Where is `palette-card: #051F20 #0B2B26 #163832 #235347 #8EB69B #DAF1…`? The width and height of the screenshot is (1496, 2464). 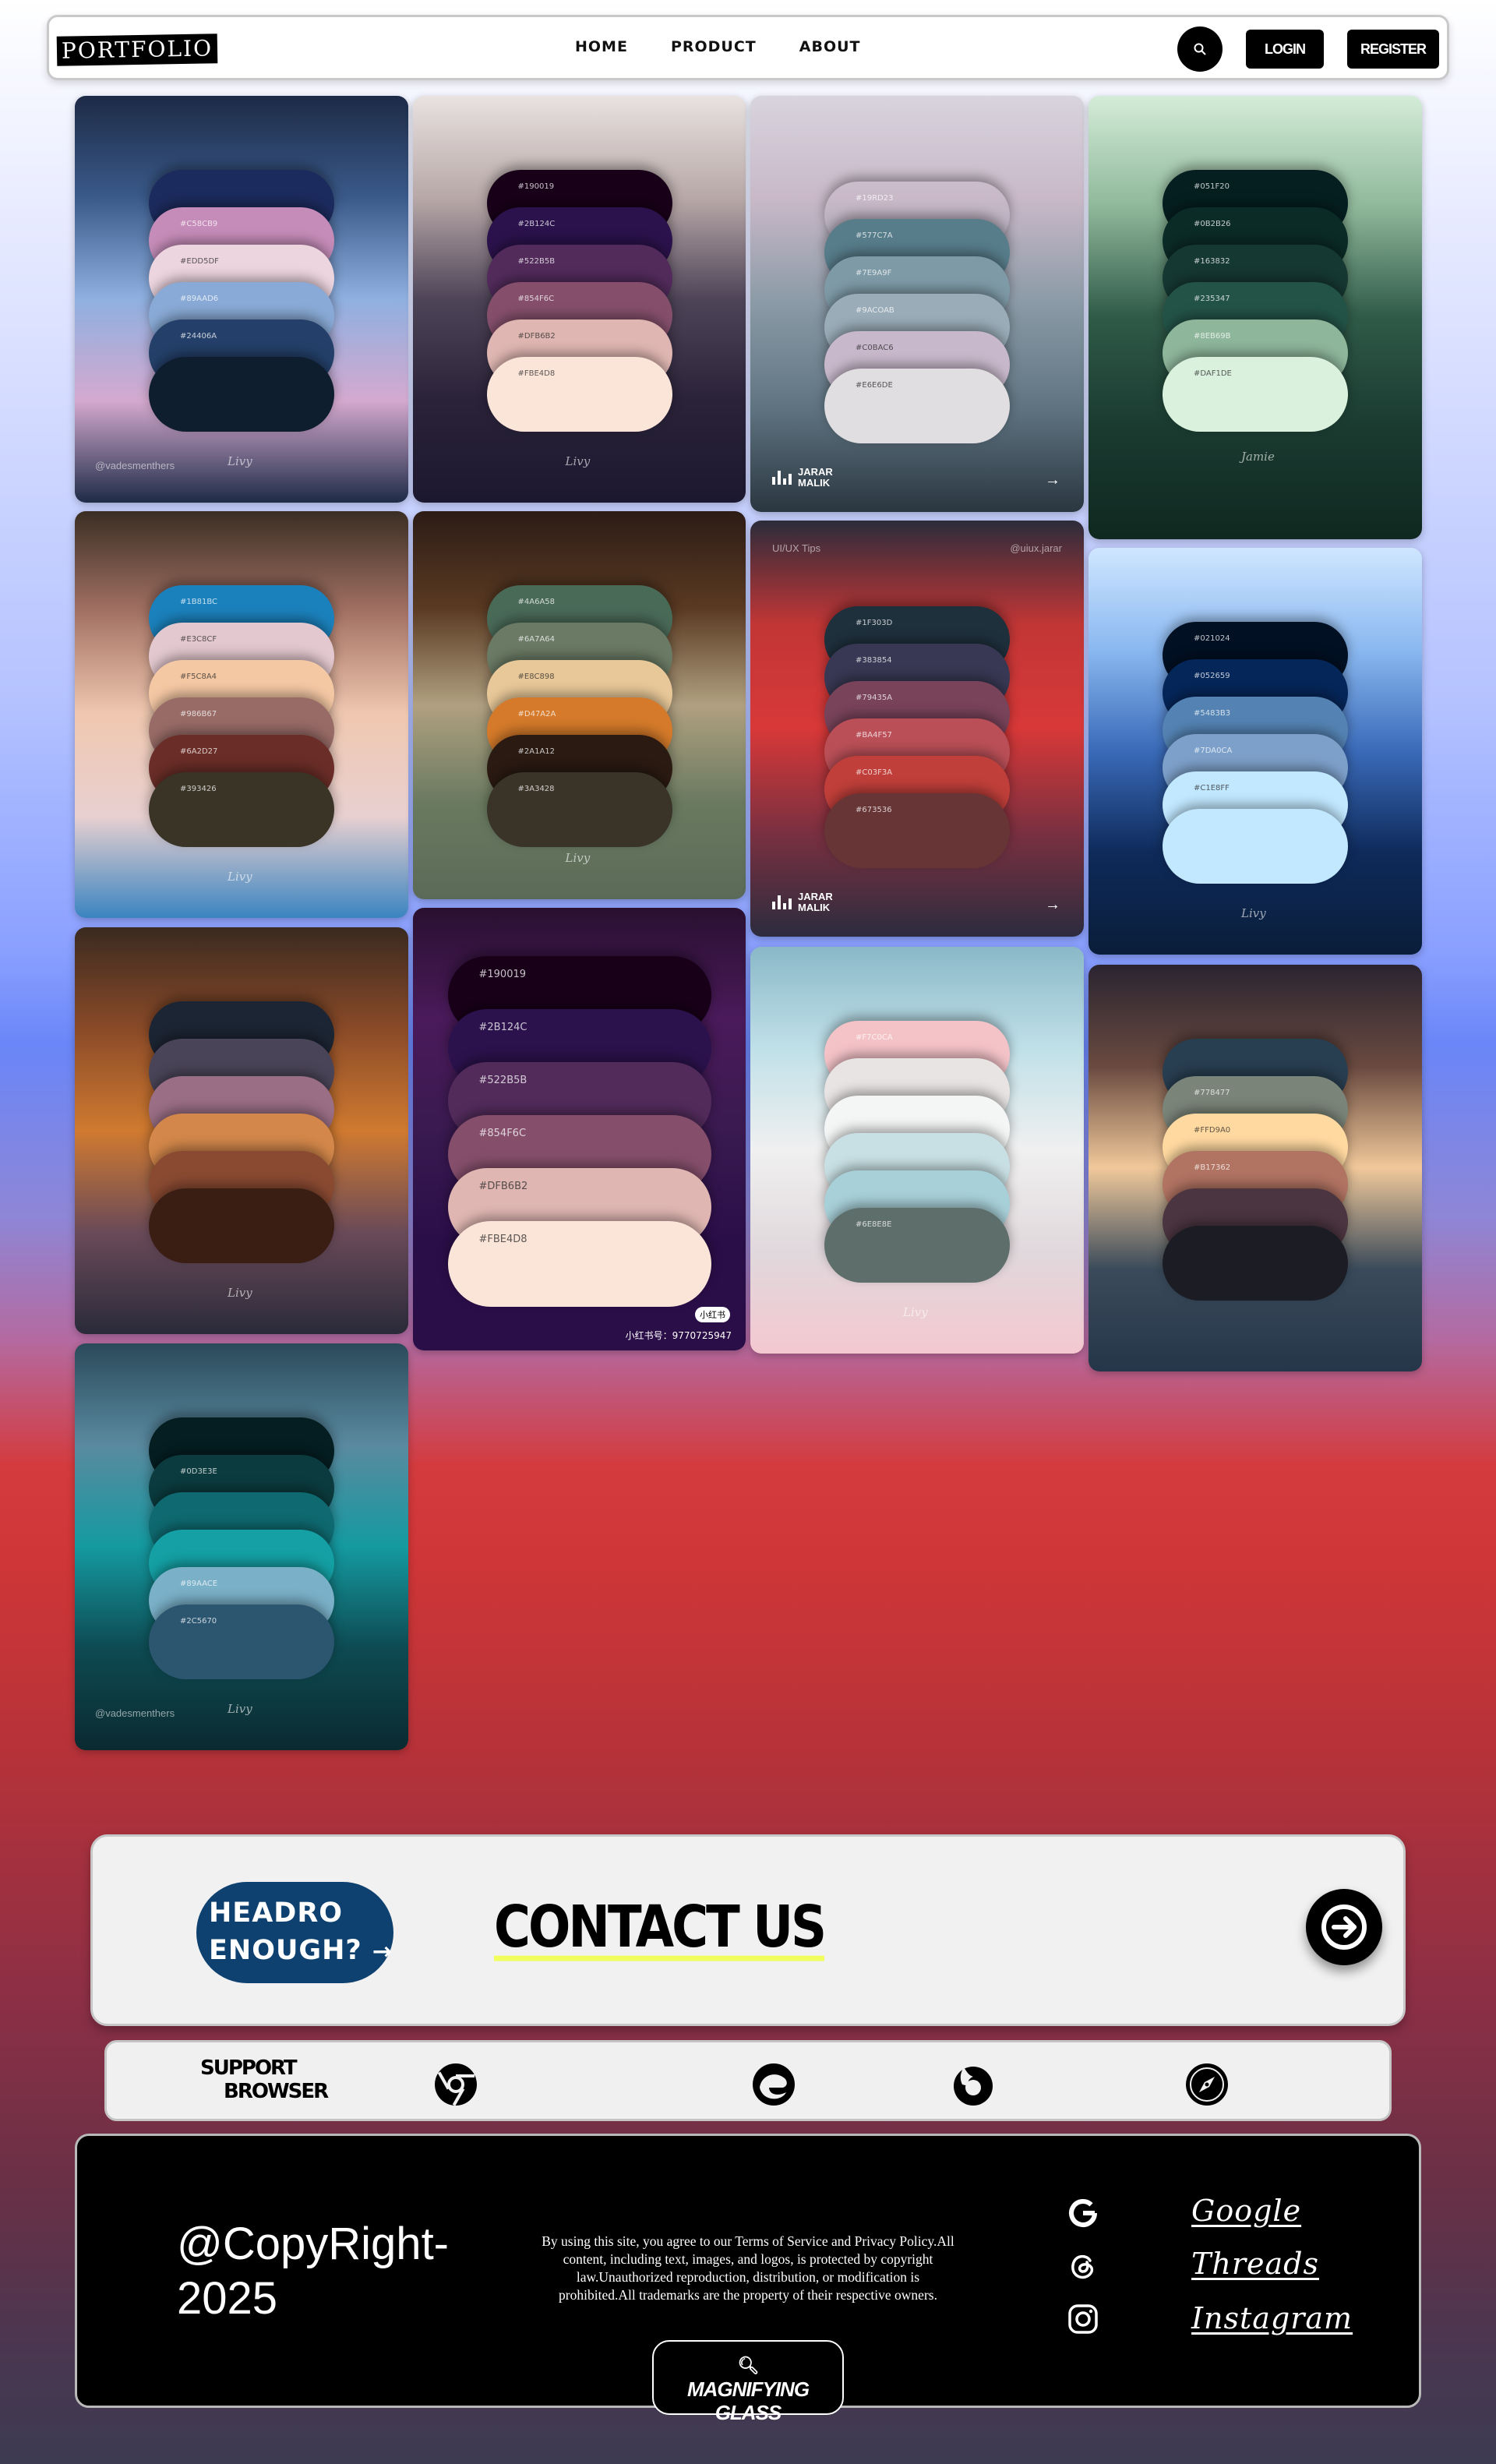 palette-card: #051F20 #0B2B26 #163832 #235347 #8EB69B #DAF1… is located at coordinates (1255, 317).